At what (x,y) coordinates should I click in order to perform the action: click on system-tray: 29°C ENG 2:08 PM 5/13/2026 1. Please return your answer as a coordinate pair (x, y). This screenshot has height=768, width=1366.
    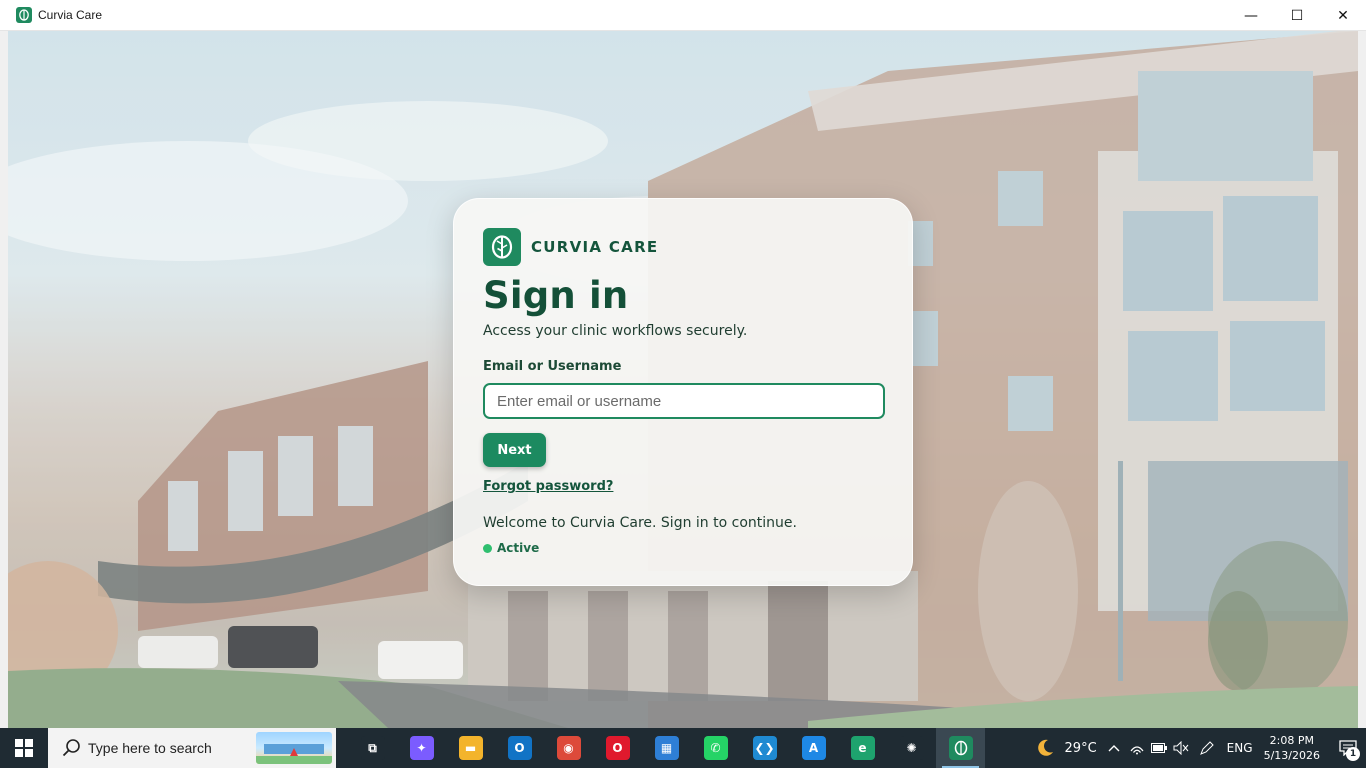
    Looking at the image, I should click on (1198, 748).